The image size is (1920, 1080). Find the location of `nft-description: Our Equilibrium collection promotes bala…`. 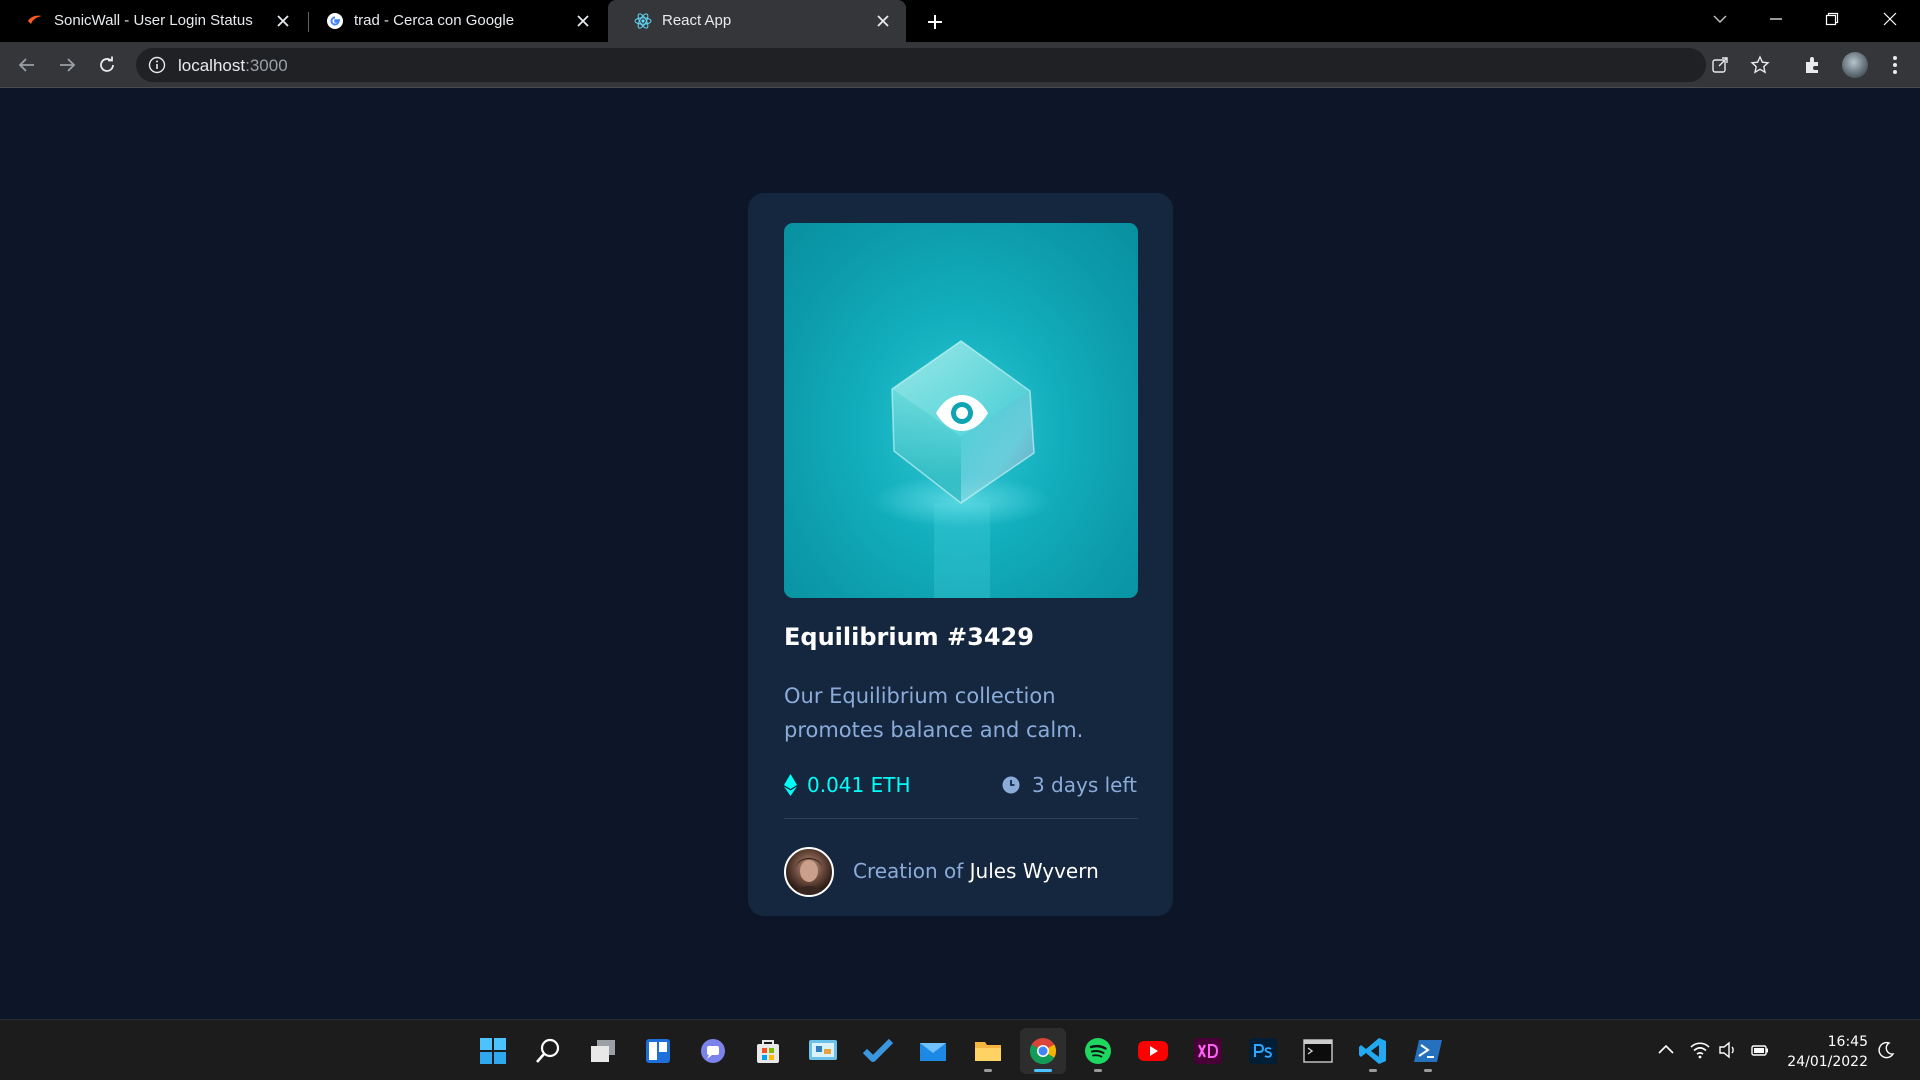

nft-description: Our Equilibrium collection promotes bala… is located at coordinates (934, 713).